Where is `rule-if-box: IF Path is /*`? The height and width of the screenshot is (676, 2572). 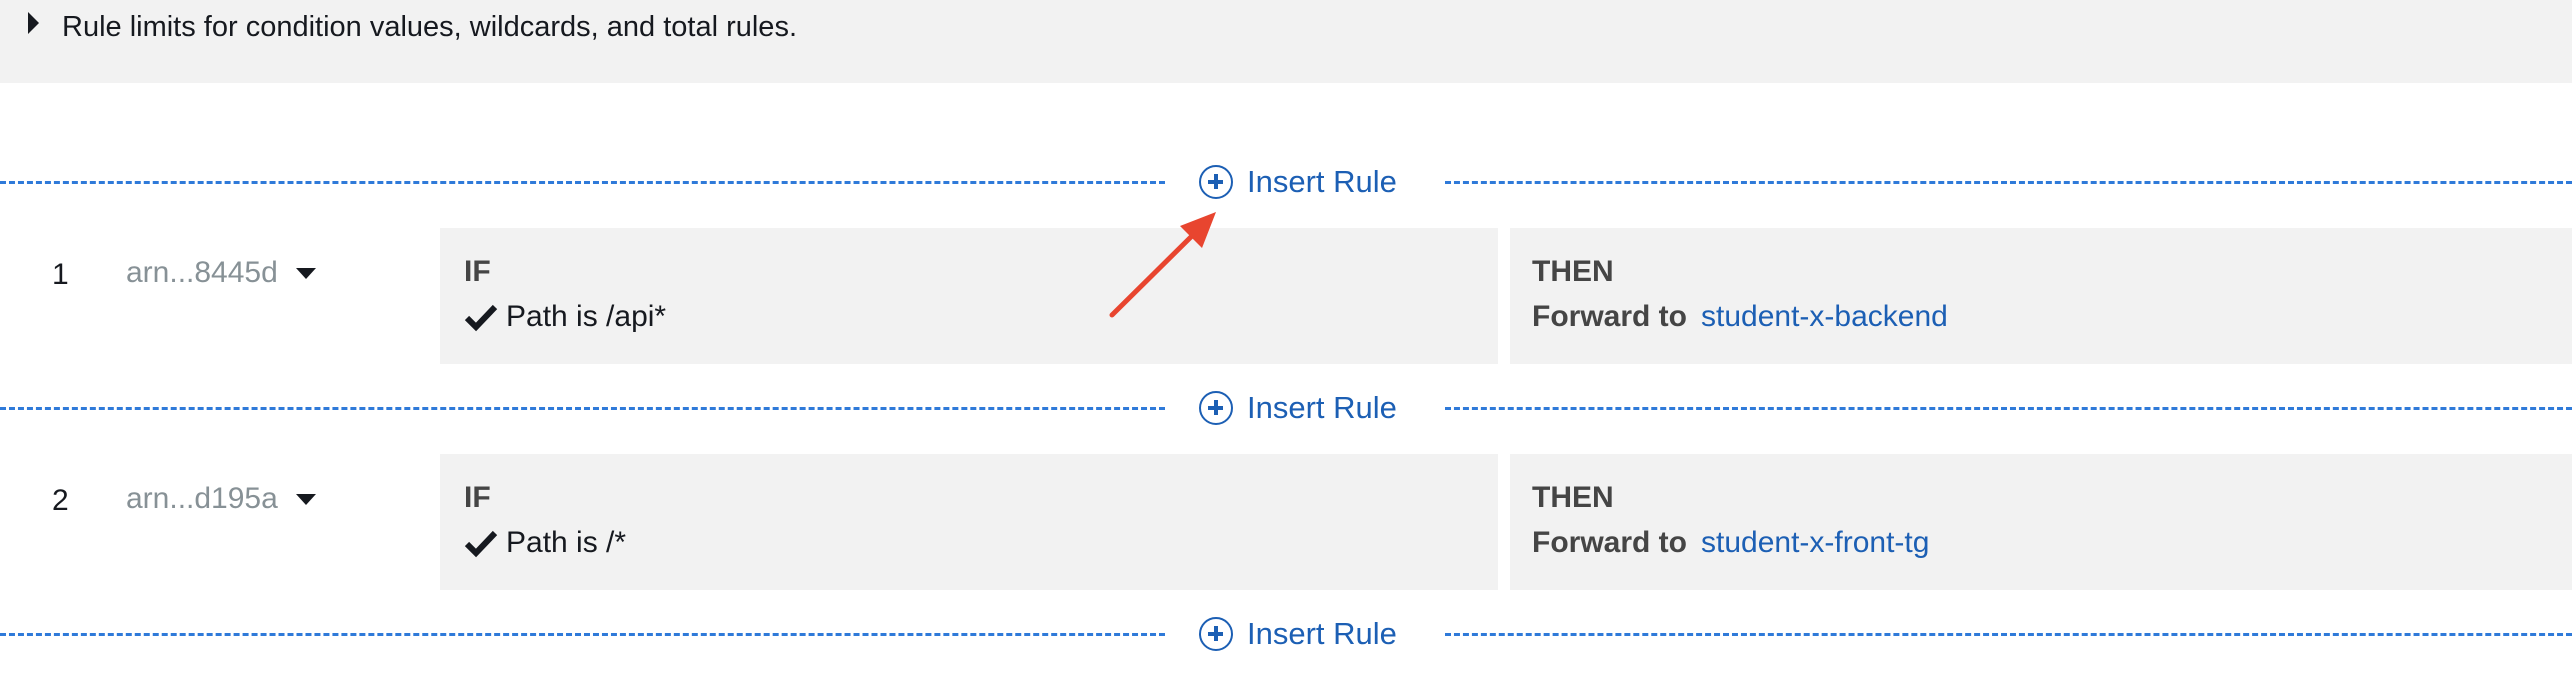
rule-if-box: IF Path is /* is located at coordinates (969, 522).